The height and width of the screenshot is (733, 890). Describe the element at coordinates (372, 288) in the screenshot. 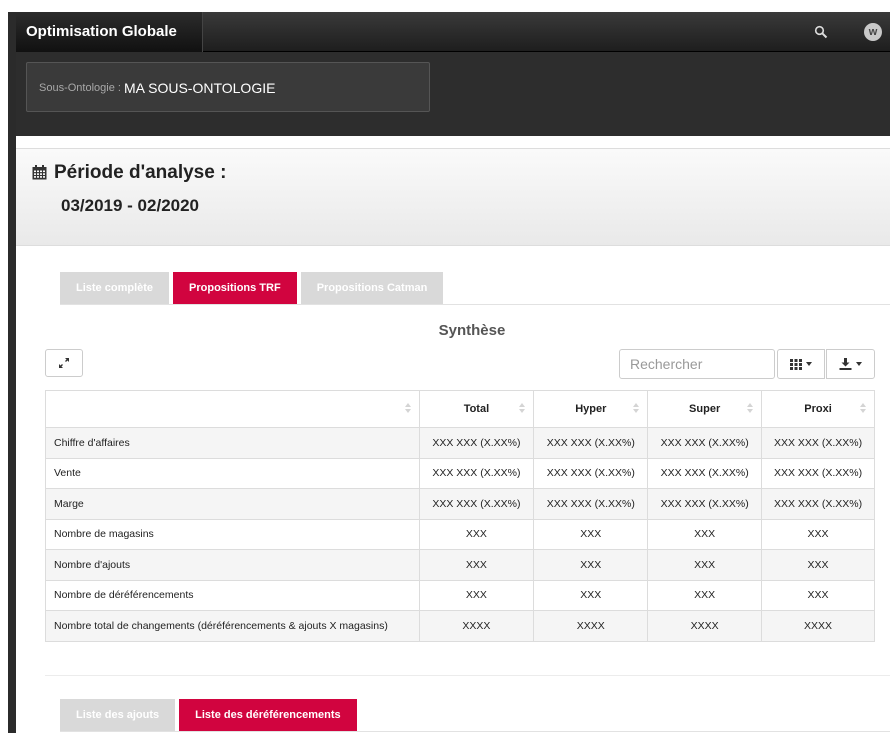

I see `tab-propositions-catman: Propositions Catman` at that location.